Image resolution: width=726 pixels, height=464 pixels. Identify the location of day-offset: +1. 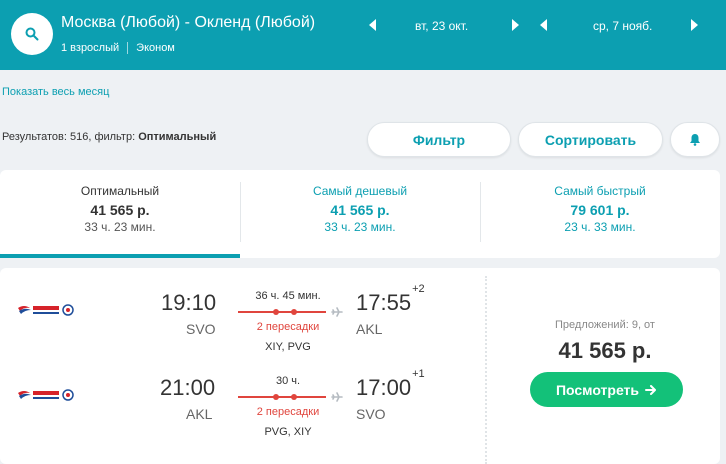
(418, 373).